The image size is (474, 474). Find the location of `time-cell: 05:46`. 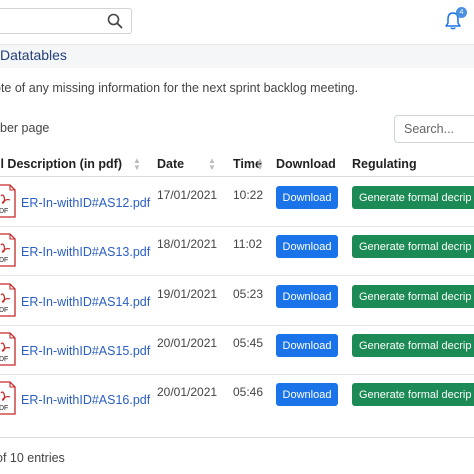

time-cell: 05:46 is located at coordinates (248, 392).